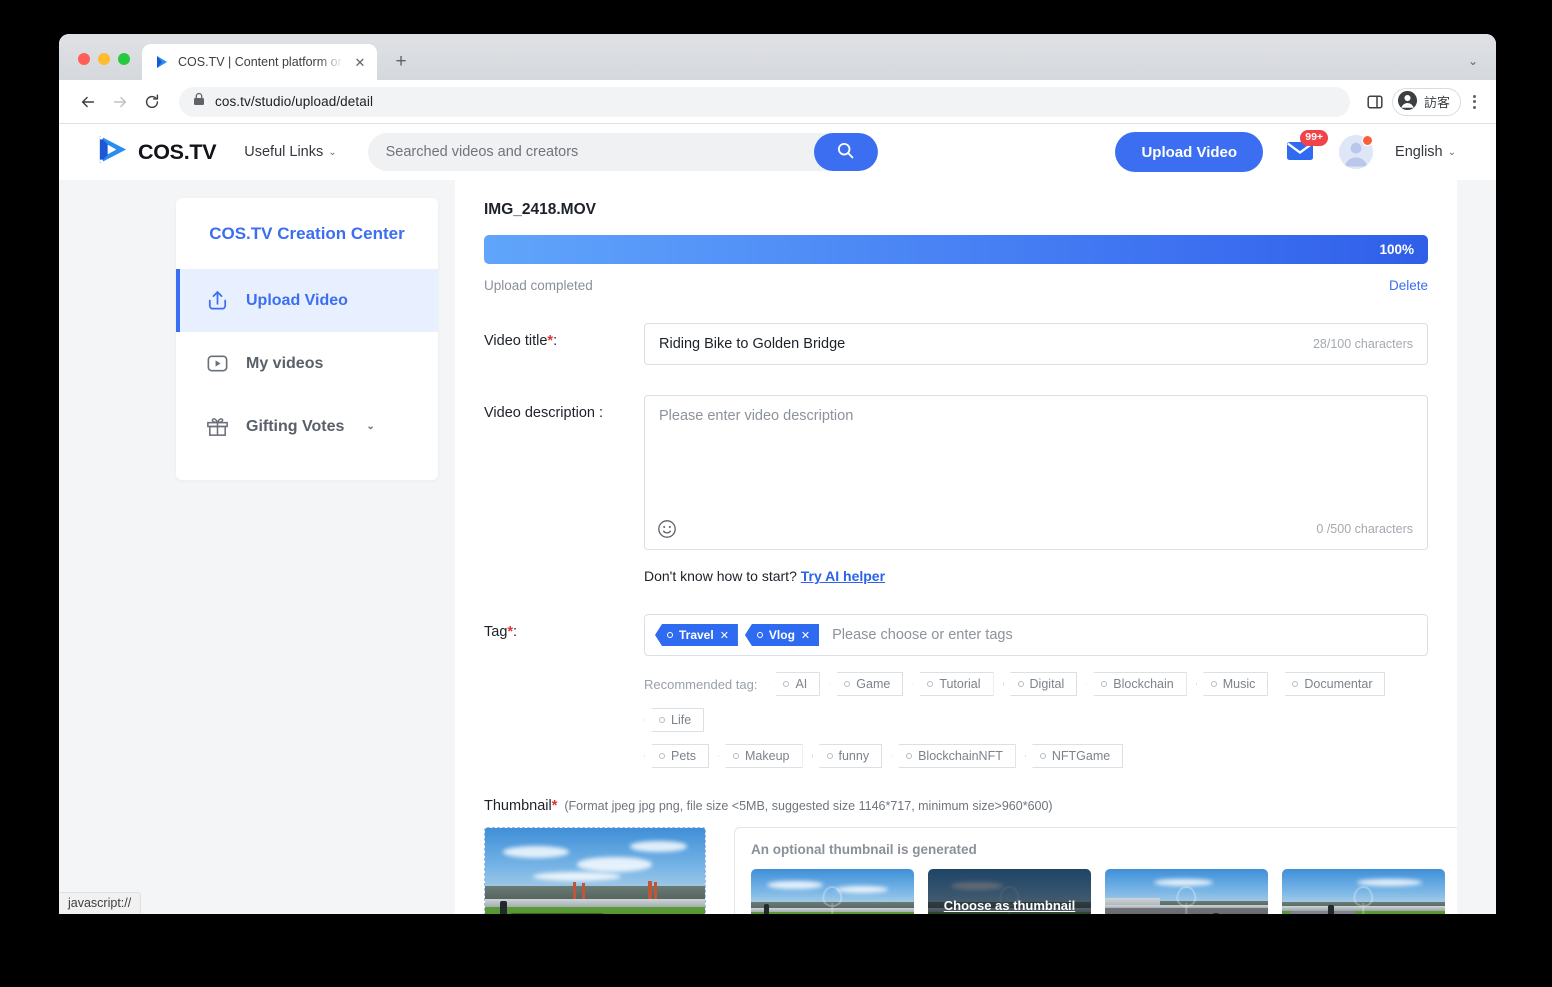  Describe the element at coordinates (538, 285) in the screenshot. I see `upload-status-text: Upload completed` at that location.